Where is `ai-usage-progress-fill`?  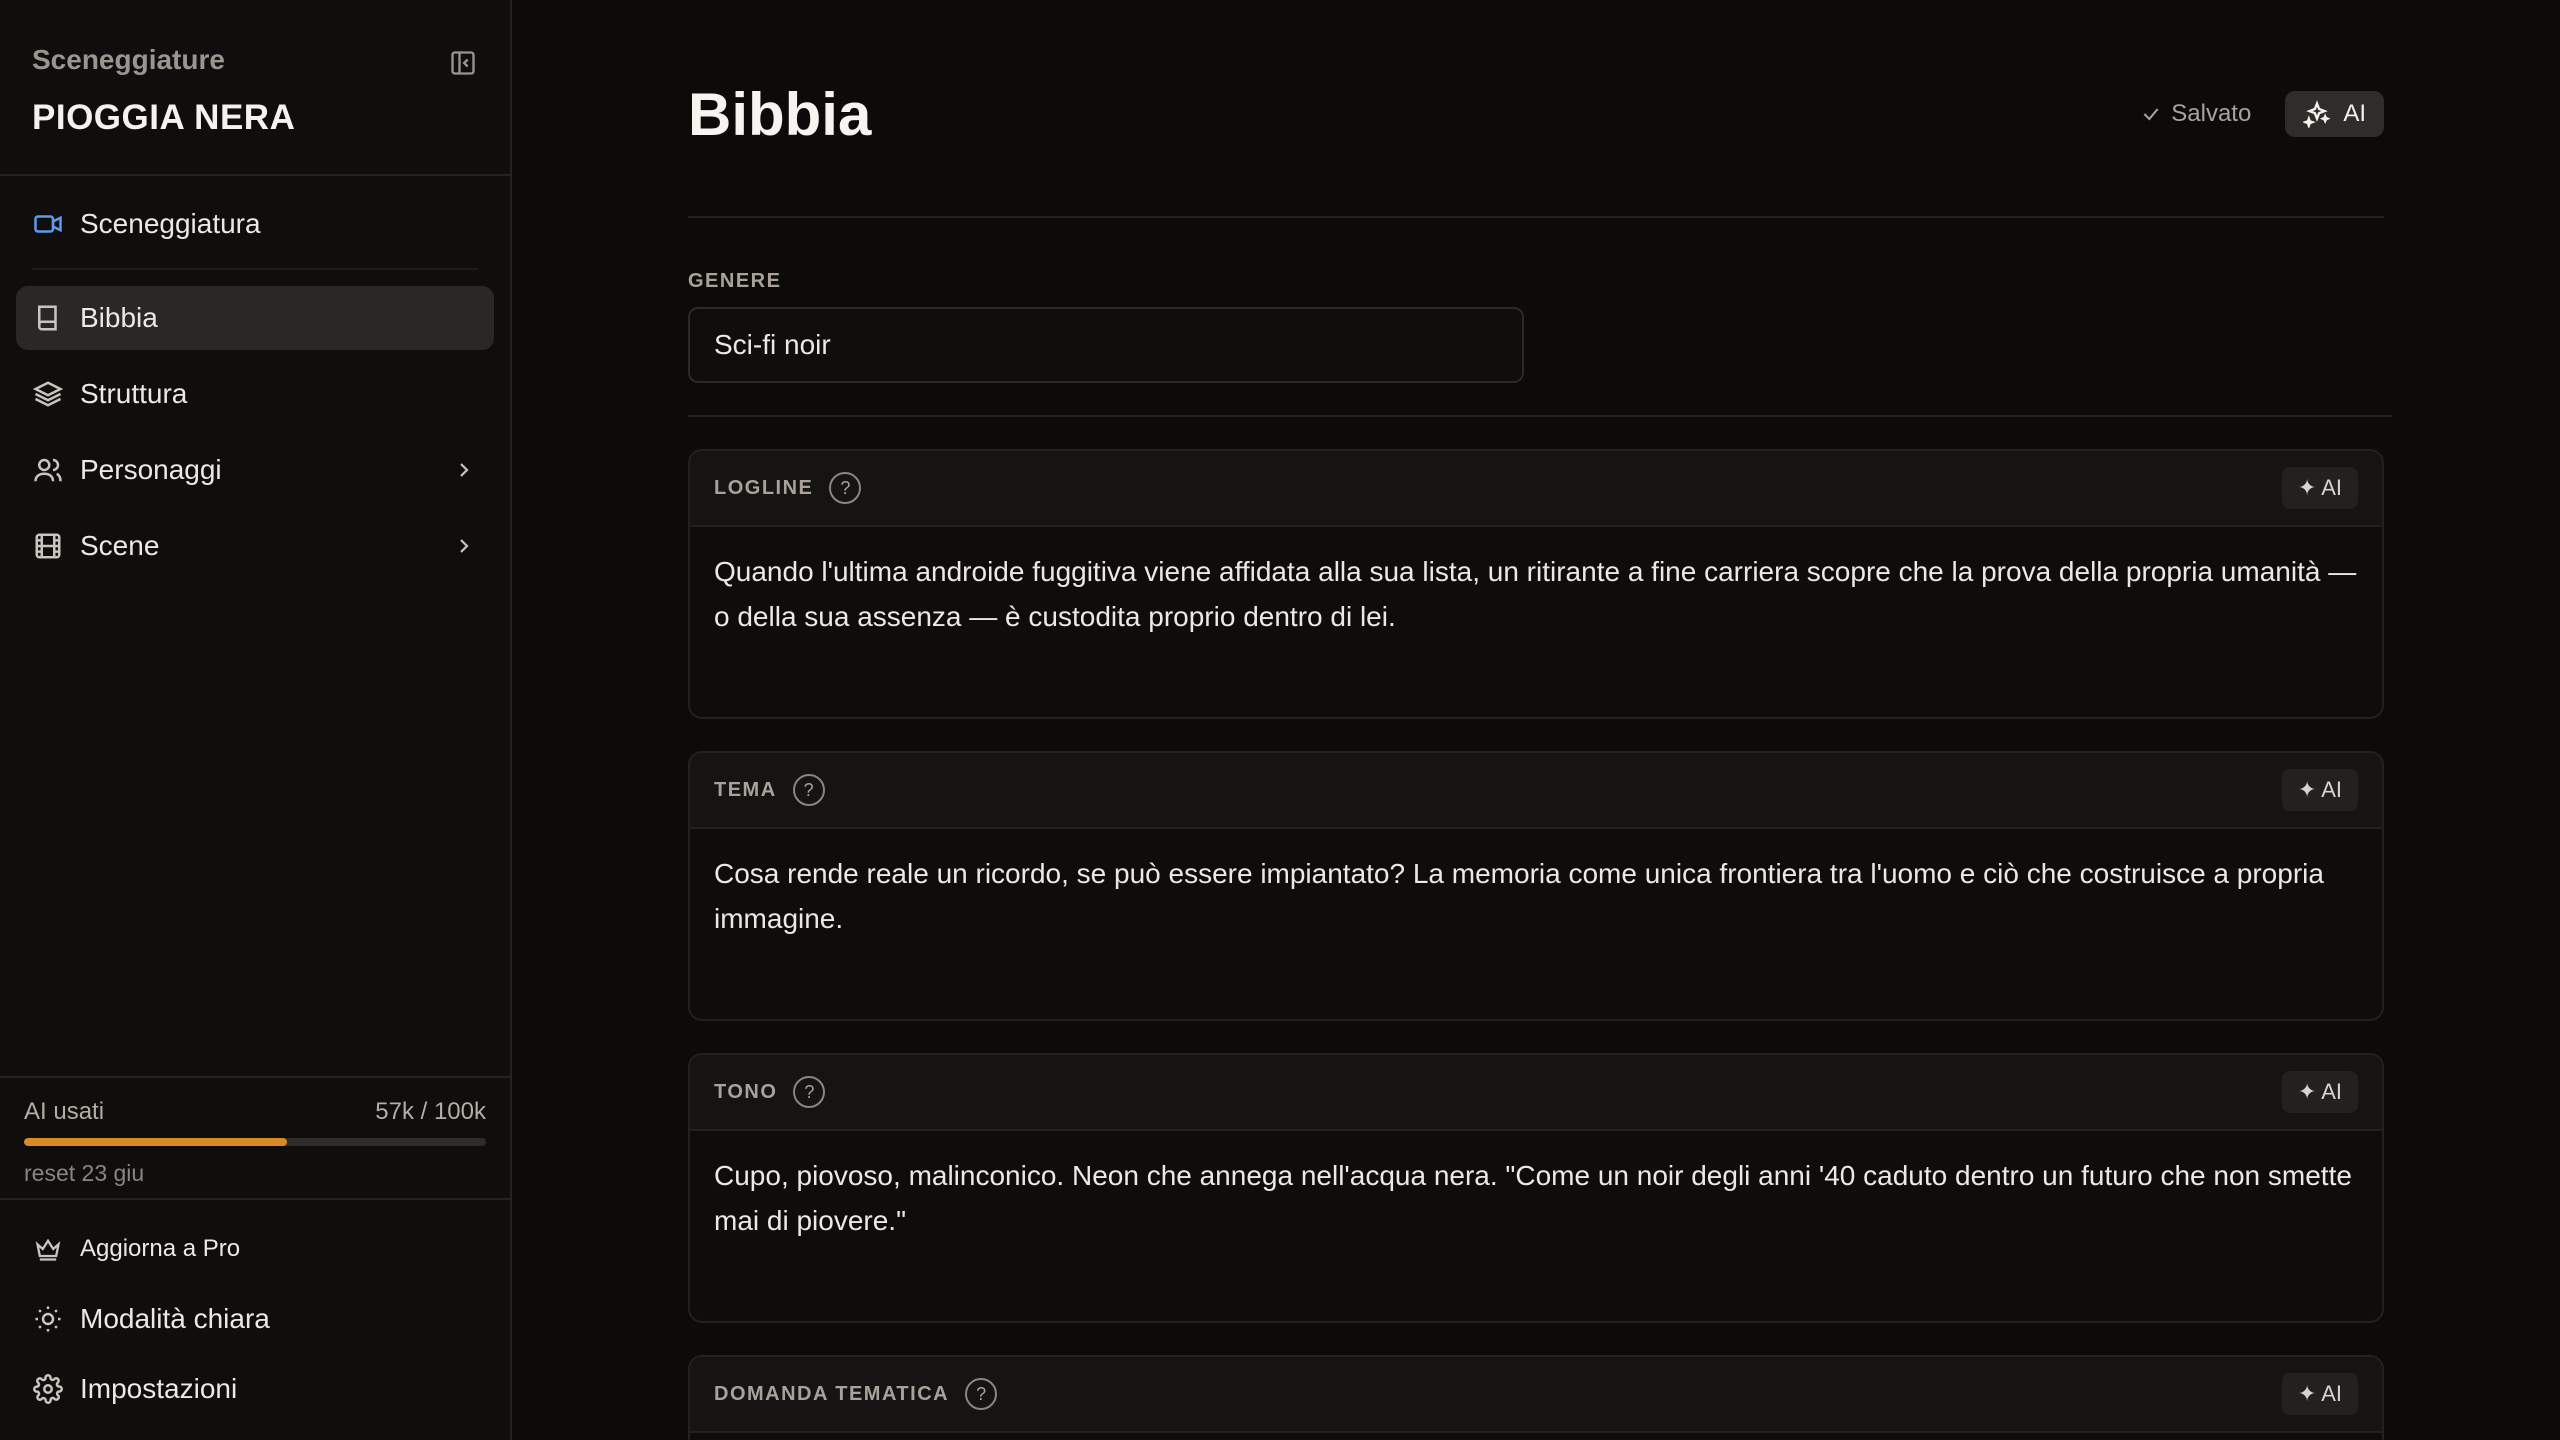
ai-usage-progress-fill is located at coordinates (156, 1142).